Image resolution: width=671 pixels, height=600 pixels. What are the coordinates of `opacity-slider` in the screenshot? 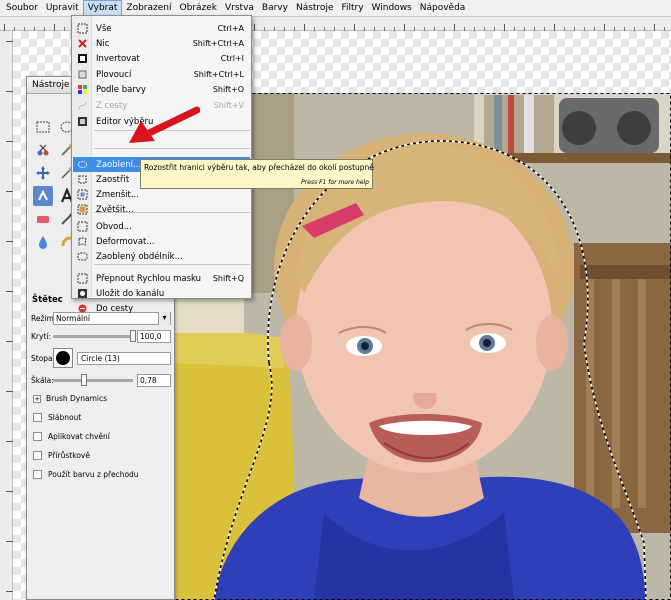 It's located at (94, 335).